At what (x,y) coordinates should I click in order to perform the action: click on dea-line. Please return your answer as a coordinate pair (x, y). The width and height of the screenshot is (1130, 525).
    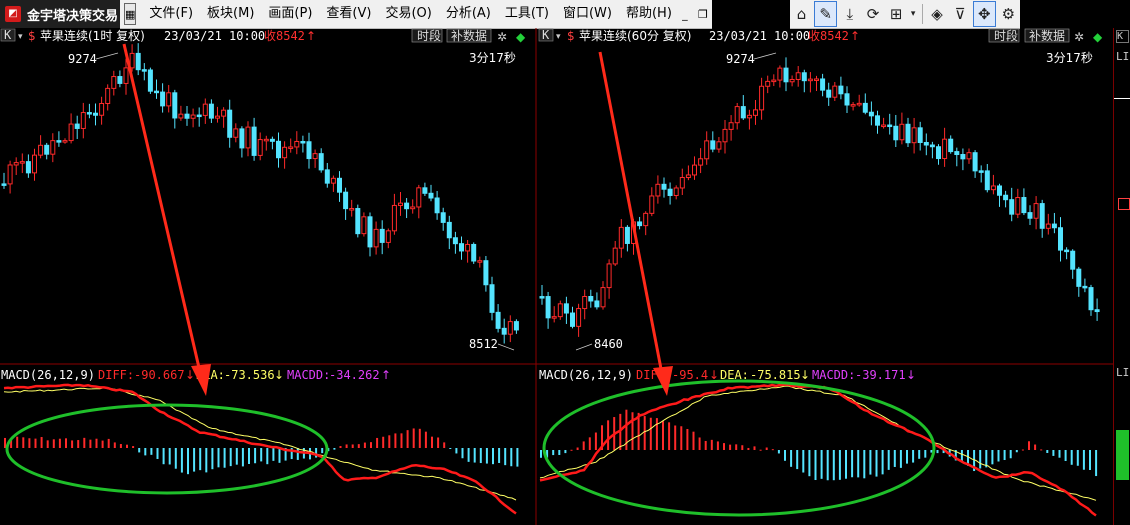
    Looking at the image, I should click on (818, 443).